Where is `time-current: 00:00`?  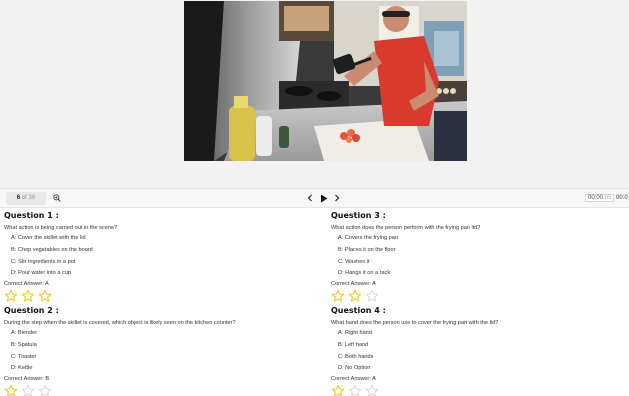 time-current: 00:00 is located at coordinates (596, 198).